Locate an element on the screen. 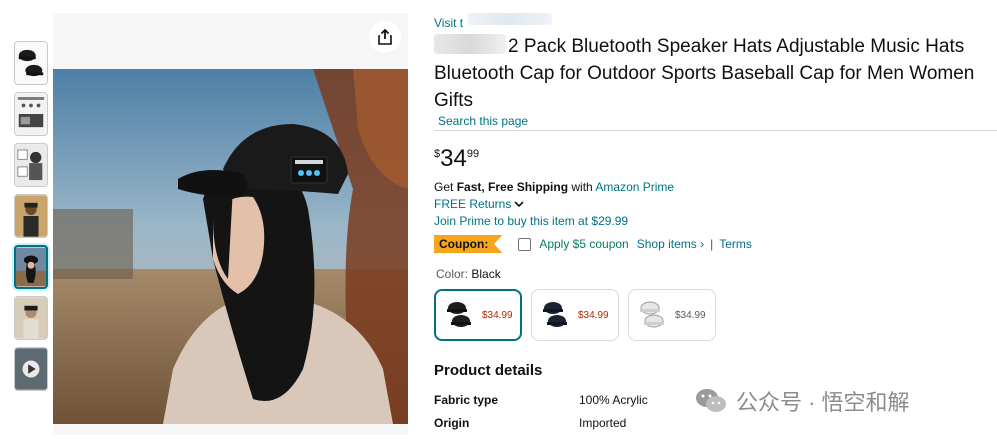 The height and width of the screenshot is (439, 997). variant-swatch-white: $34.99 is located at coordinates (672, 315).